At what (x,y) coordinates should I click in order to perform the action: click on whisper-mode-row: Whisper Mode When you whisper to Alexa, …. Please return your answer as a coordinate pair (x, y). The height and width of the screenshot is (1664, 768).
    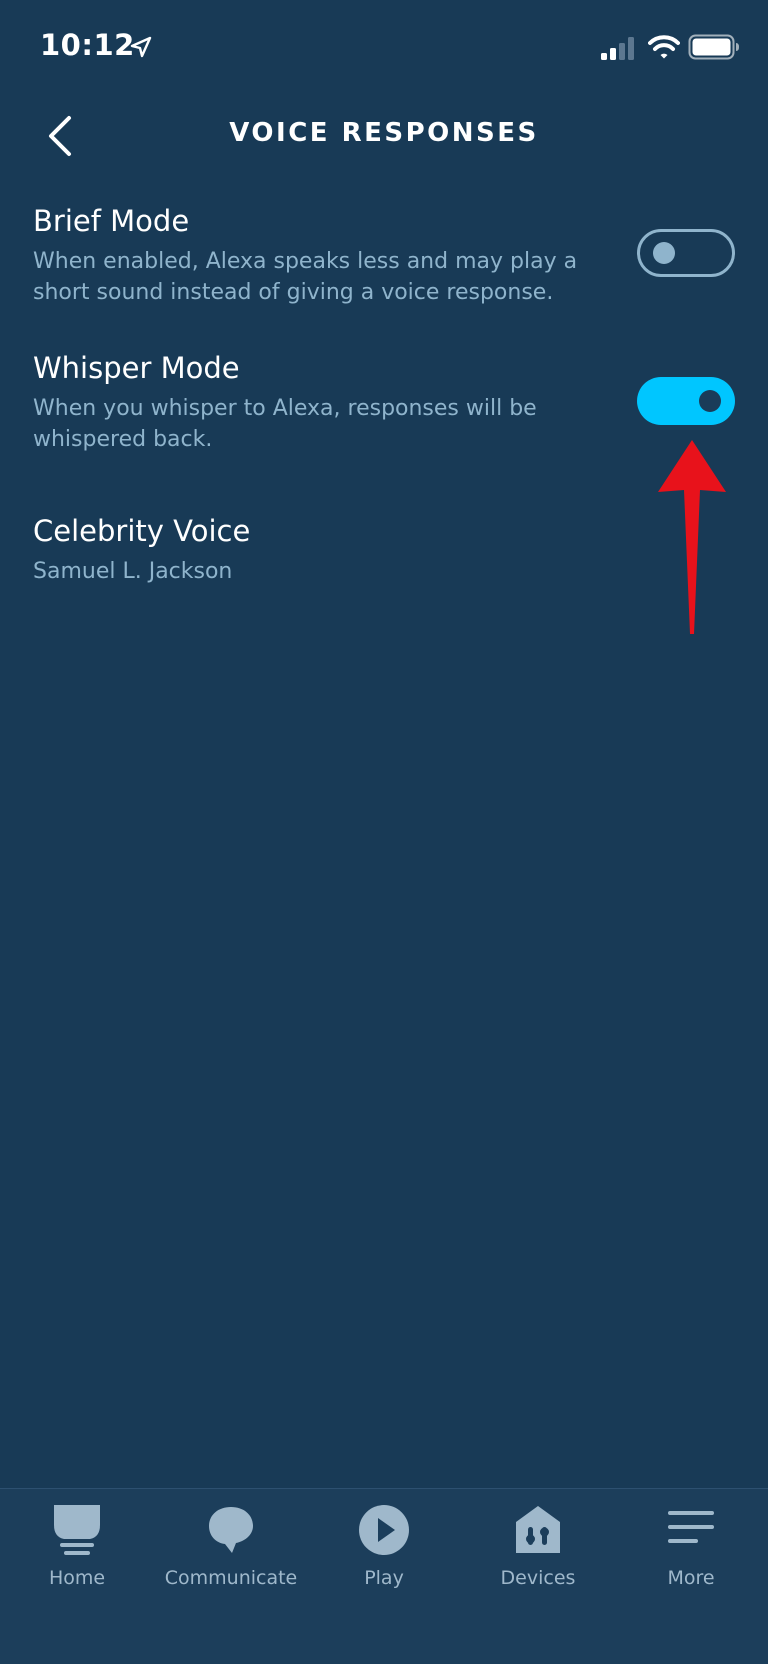
    Looking at the image, I should click on (384, 402).